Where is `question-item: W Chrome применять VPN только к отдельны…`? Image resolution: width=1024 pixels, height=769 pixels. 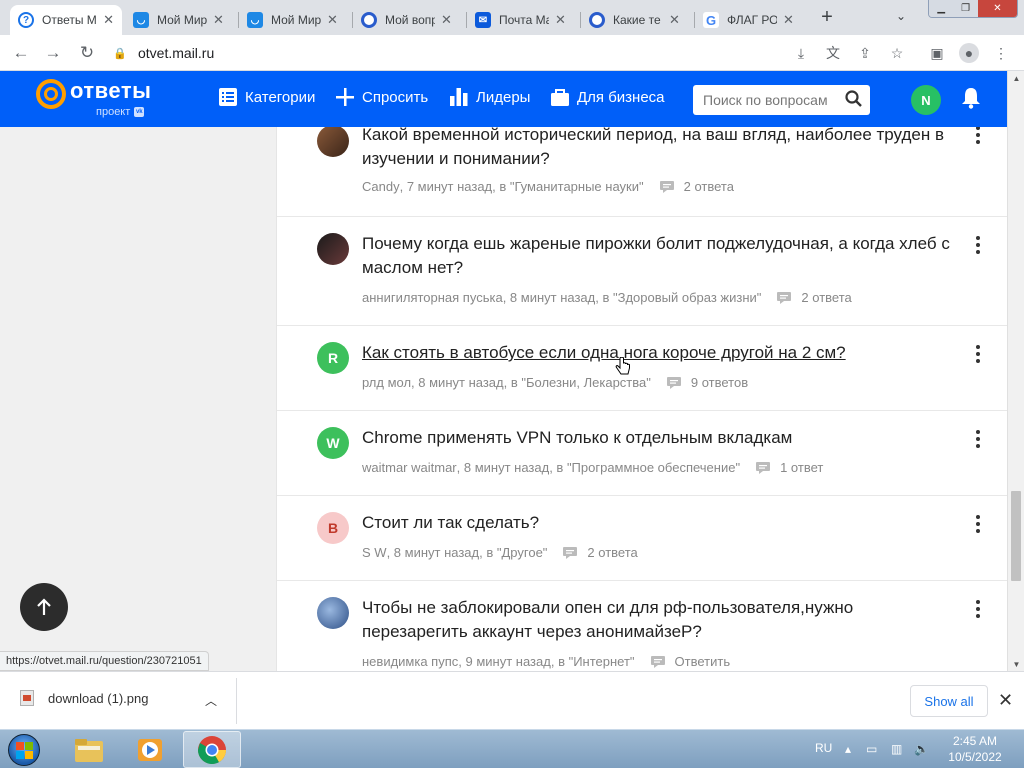 question-item: W Chrome применять VPN только к отдельны… is located at coordinates (642, 453).